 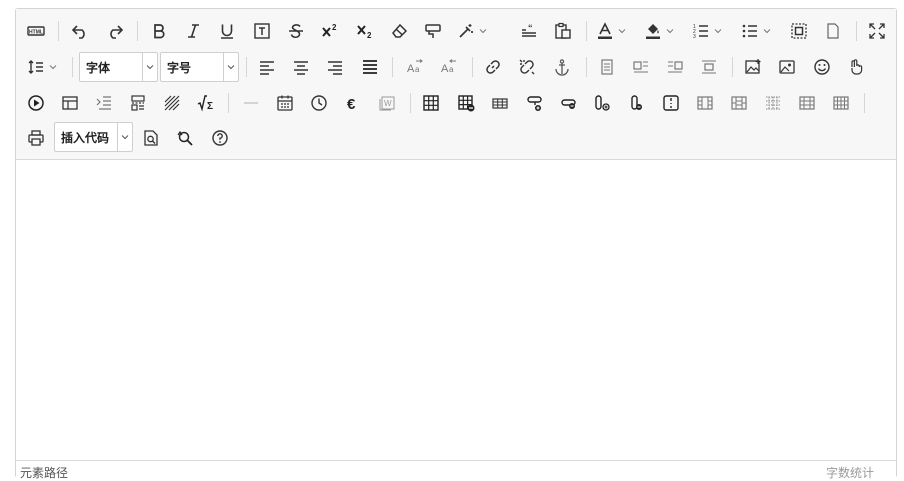 I want to click on subscript-icon: 2, so click(x=365, y=31).